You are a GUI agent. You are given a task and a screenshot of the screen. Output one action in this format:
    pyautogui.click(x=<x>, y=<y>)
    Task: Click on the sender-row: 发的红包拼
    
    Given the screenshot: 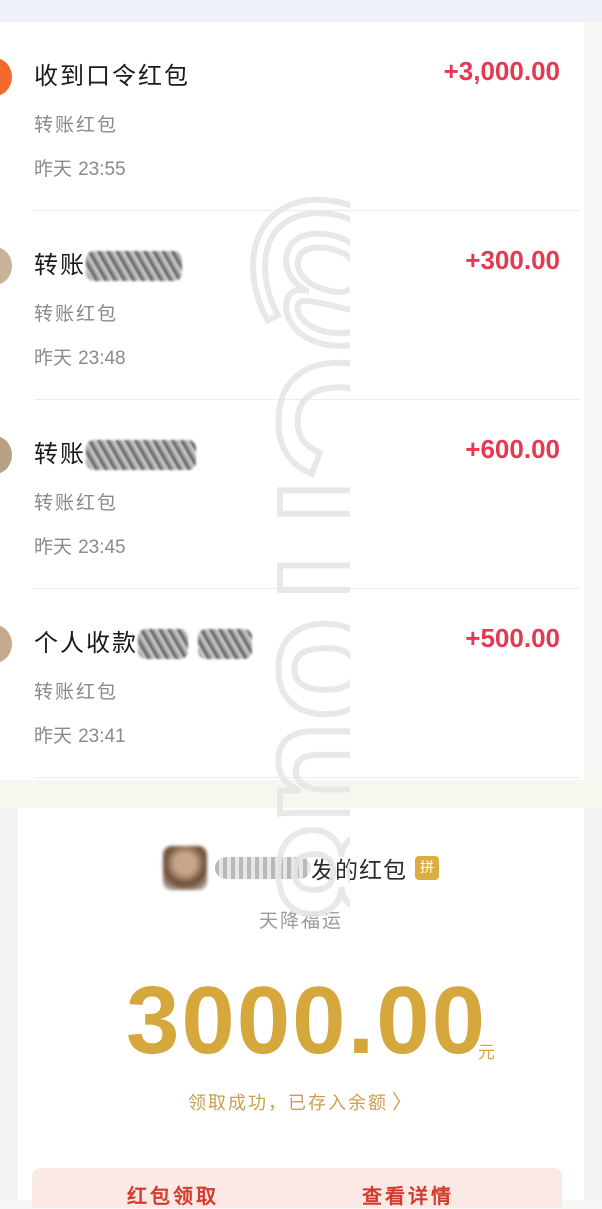 What is the action you would take?
    pyautogui.click(x=301, y=868)
    